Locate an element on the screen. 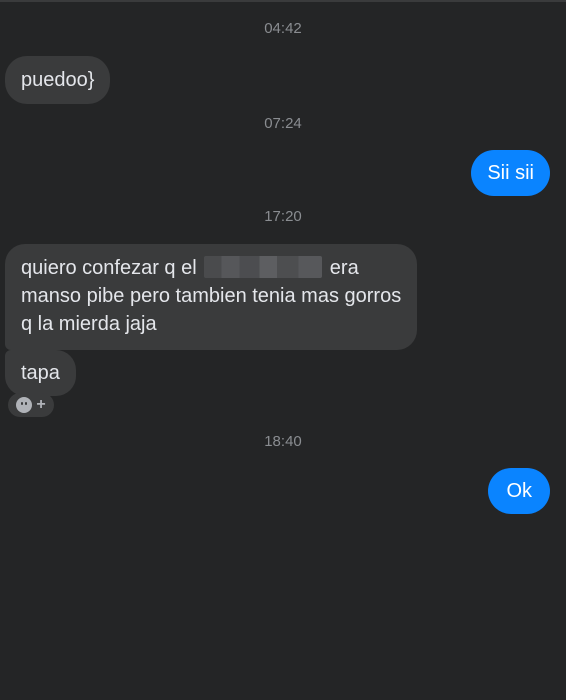  redacted-blur is located at coordinates (263, 267).